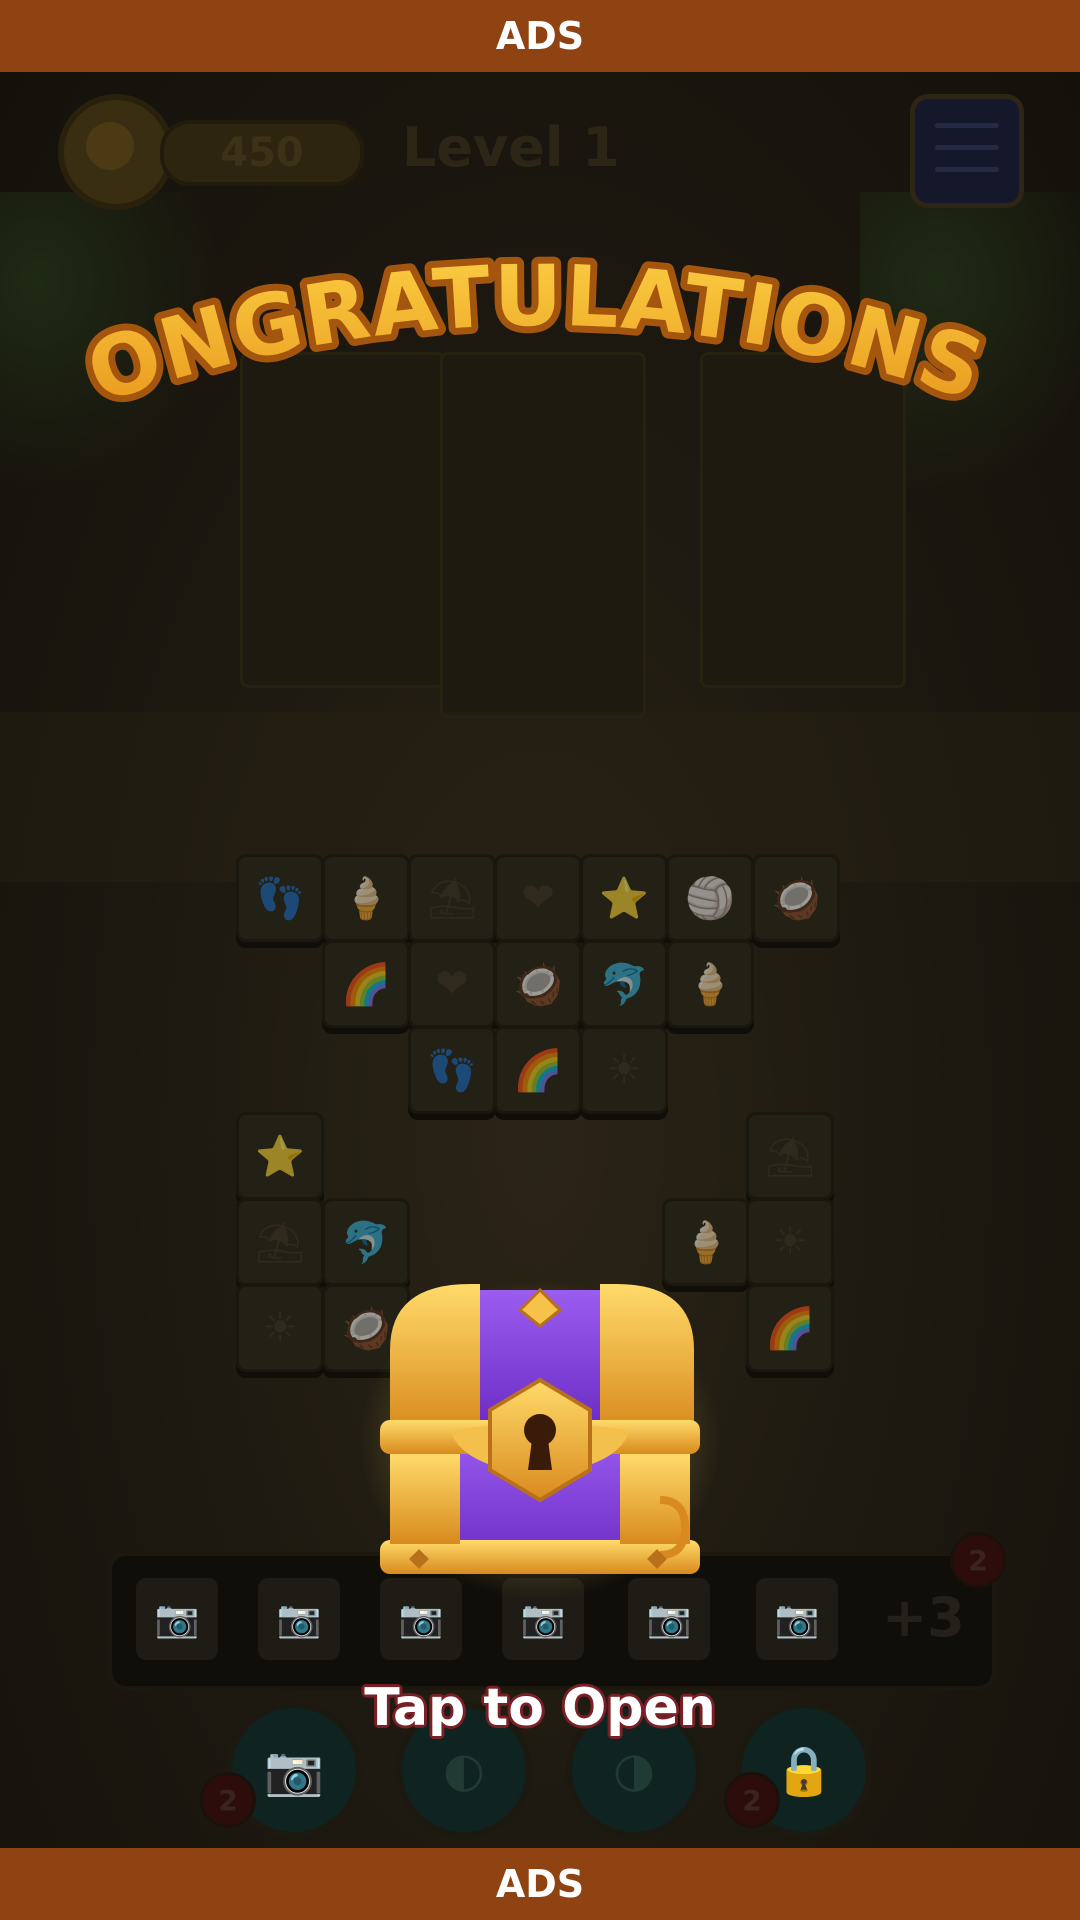  What do you see at coordinates (978, 1560) in the screenshot?
I see `tray-badge: 2` at bounding box center [978, 1560].